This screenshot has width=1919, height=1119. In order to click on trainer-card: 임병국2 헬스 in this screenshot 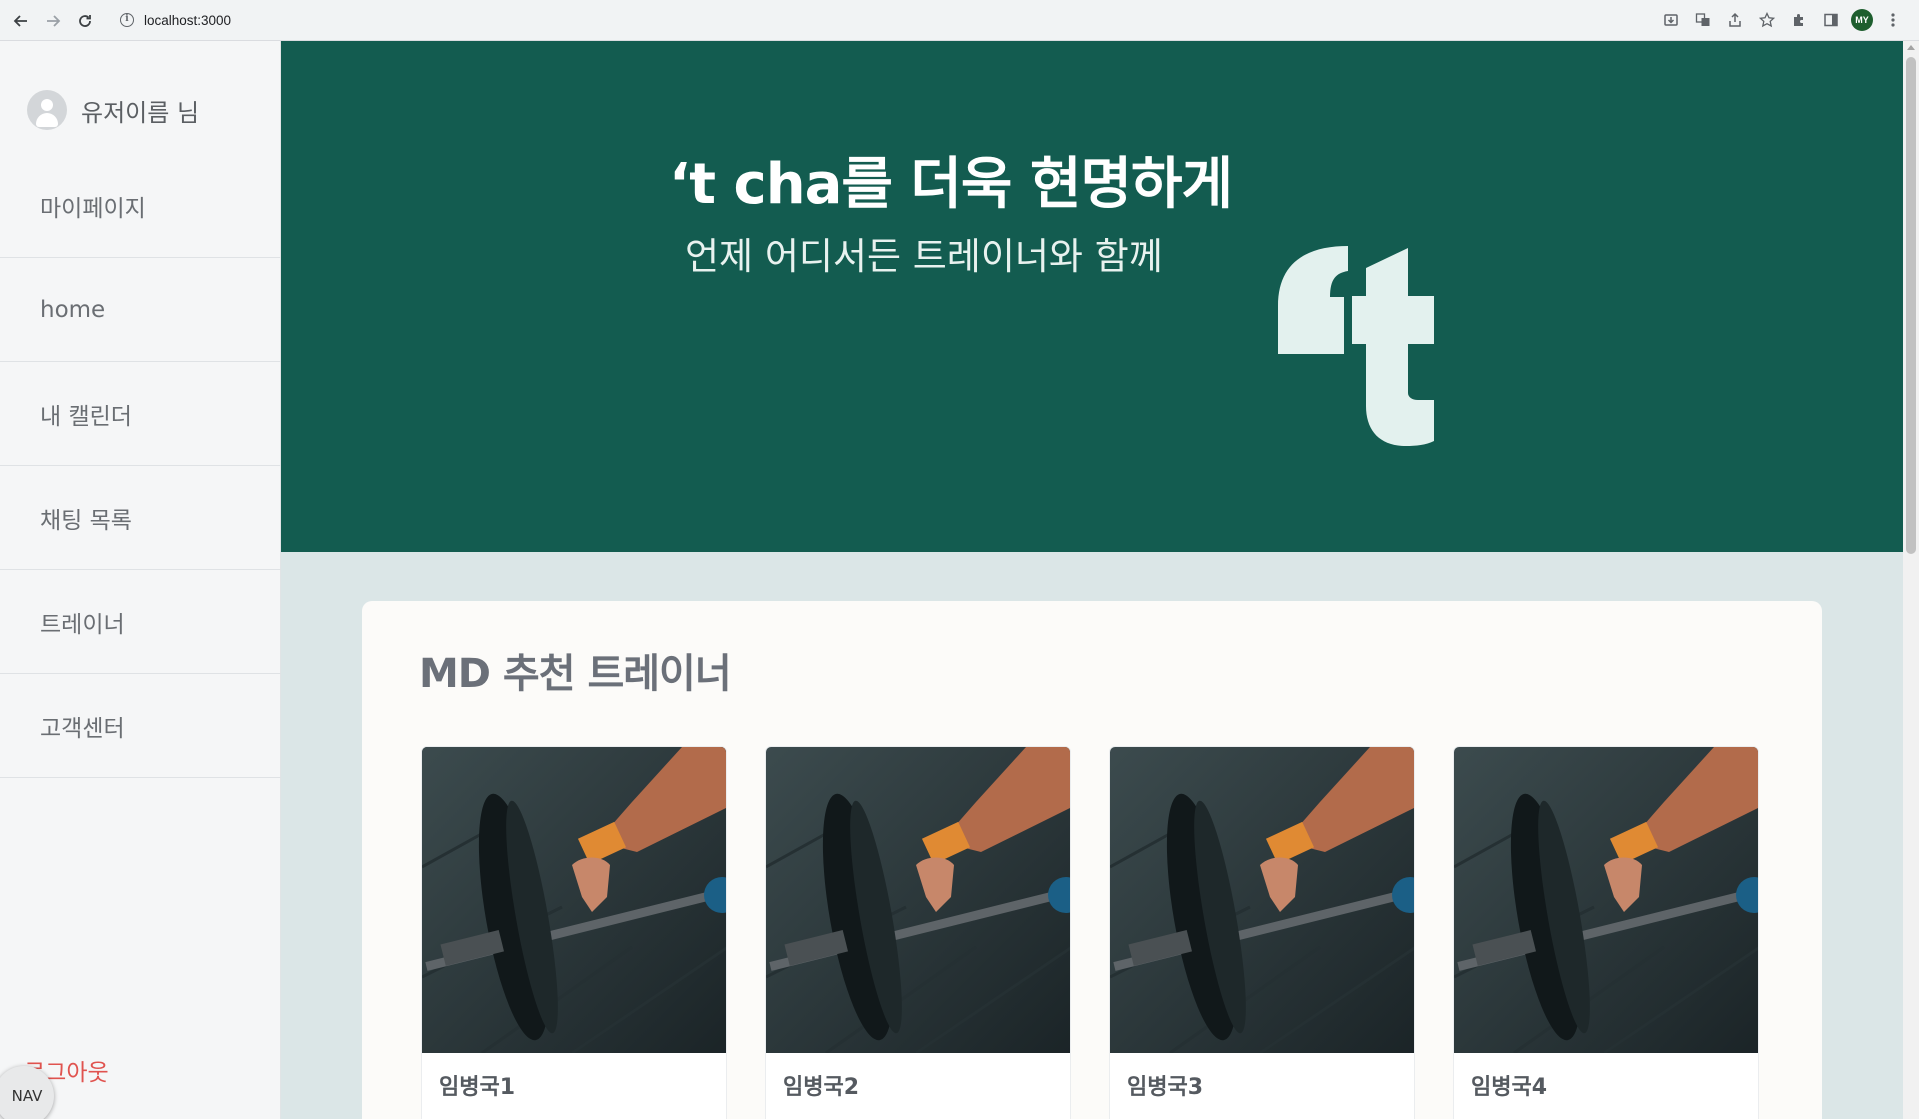, I will do `click(918, 932)`.